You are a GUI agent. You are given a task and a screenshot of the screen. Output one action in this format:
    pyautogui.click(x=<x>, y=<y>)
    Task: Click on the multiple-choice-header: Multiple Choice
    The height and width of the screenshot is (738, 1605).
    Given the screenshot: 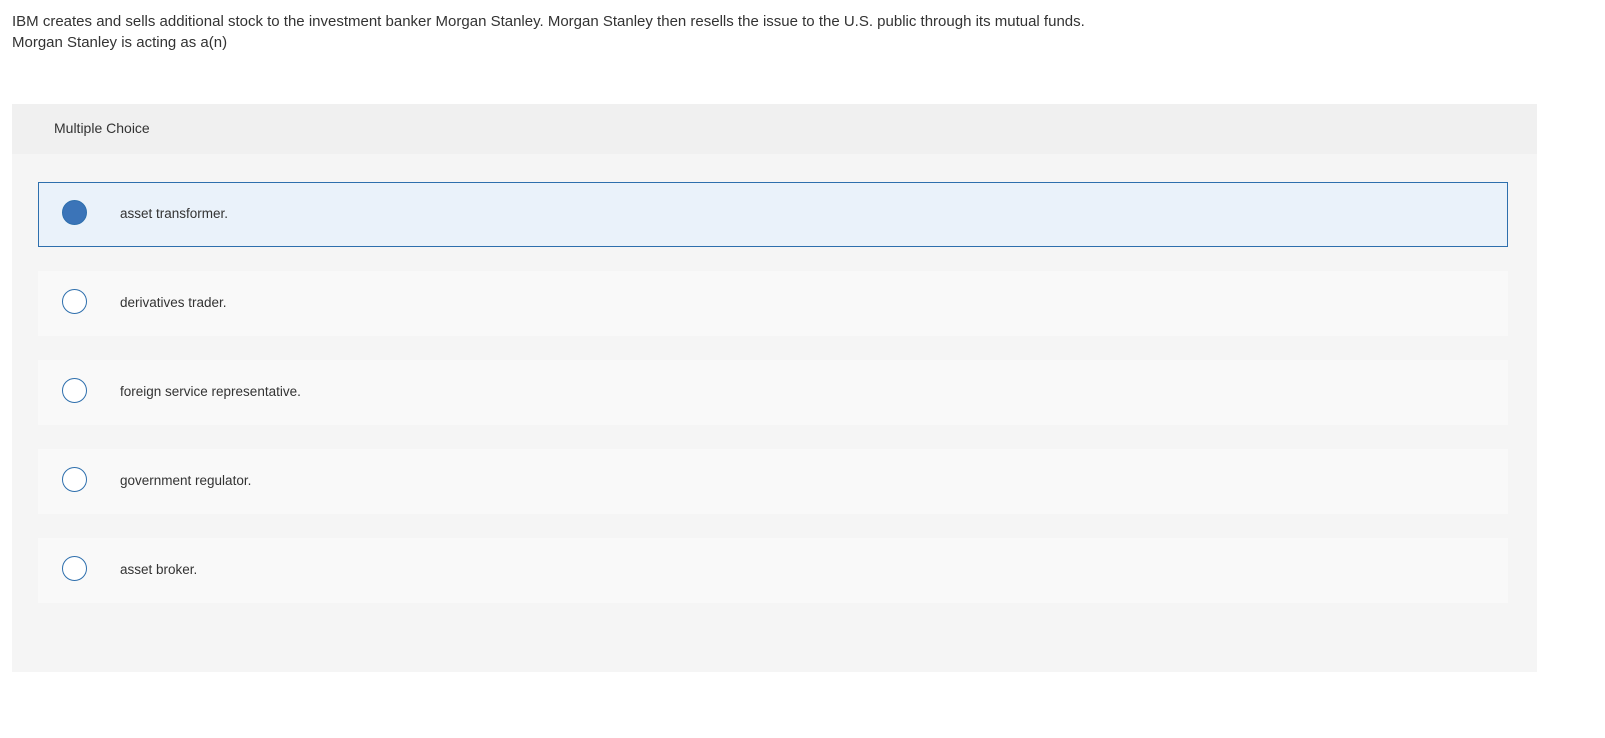 What is the action you would take?
    pyautogui.click(x=774, y=129)
    